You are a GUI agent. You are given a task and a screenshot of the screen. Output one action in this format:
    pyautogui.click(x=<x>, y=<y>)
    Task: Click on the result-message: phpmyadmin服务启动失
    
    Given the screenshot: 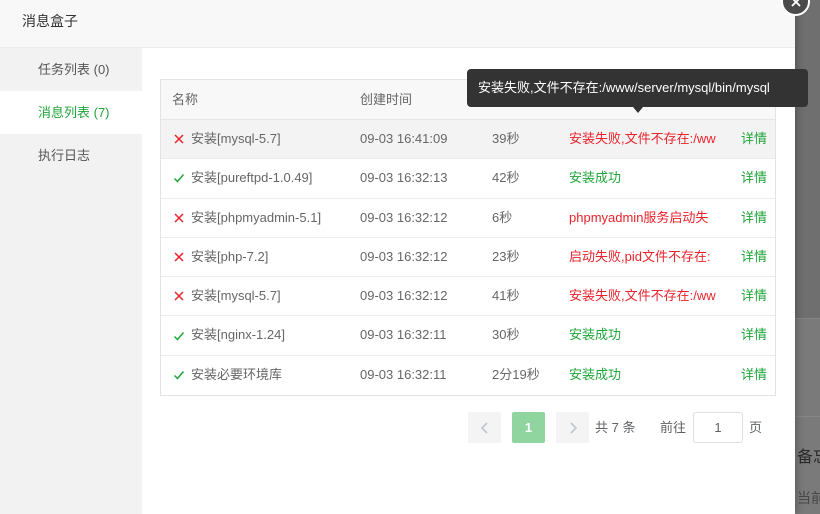 What is the action you would take?
    pyautogui.click(x=643, y=218)
    